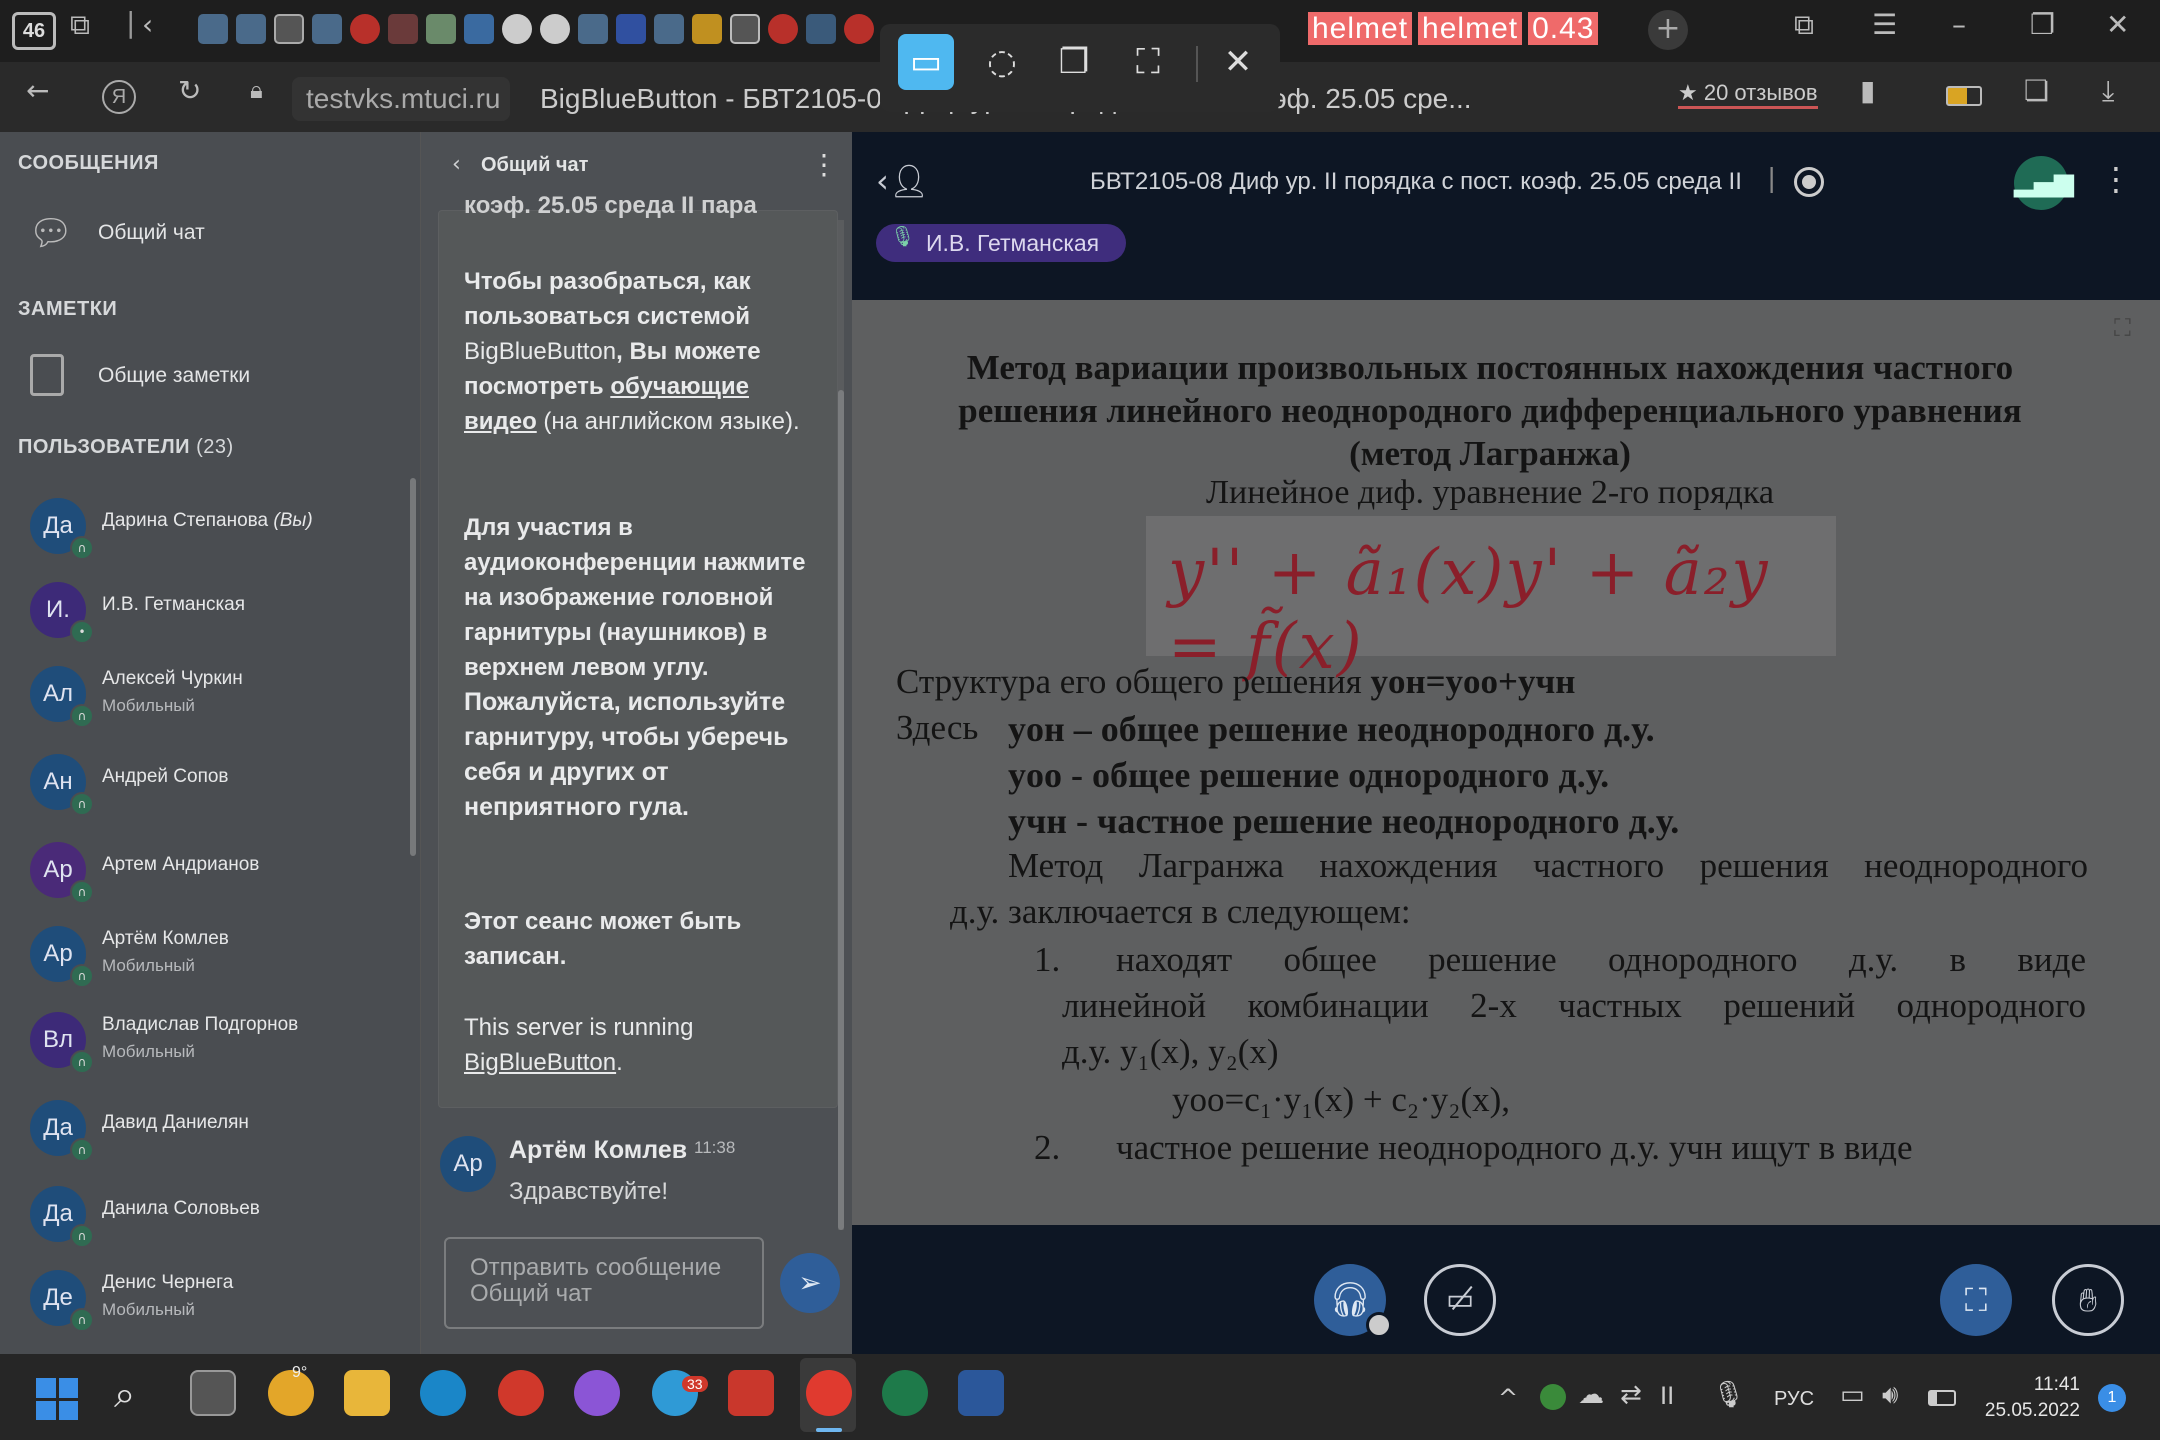 The width and height of the screenshot is (2160, 1440). Describe the element at coordinates (37, 90) in the screenshot. I see `back-icon: ←` at that location.